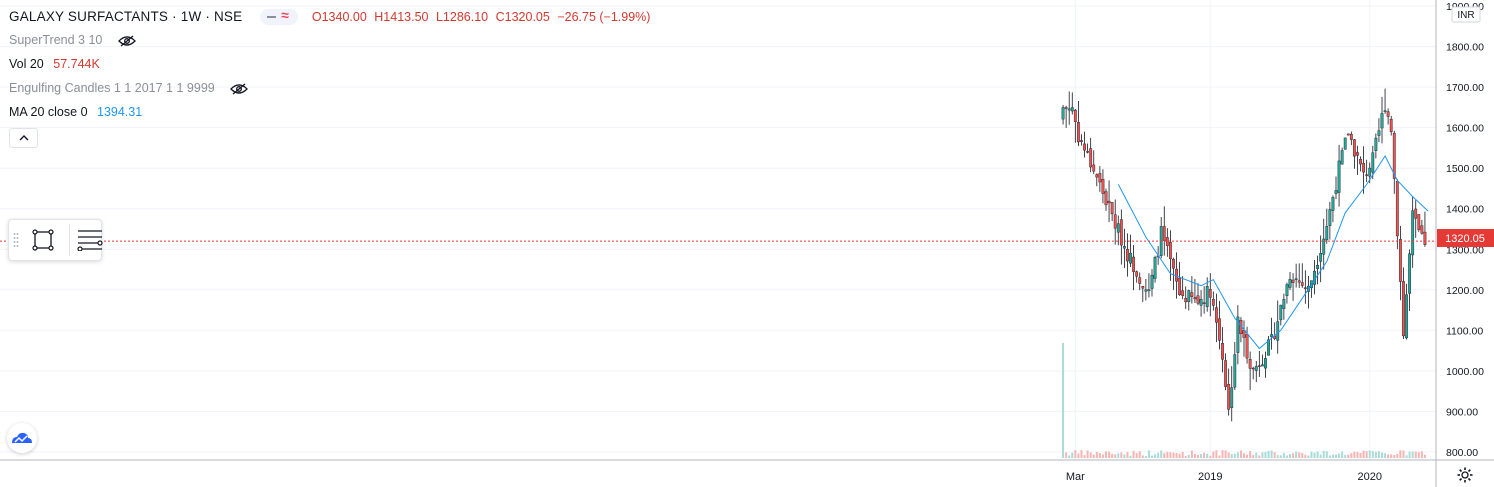  I want to click on ma-legend: MA 20 close 0 1394.31, so click(75, 112).